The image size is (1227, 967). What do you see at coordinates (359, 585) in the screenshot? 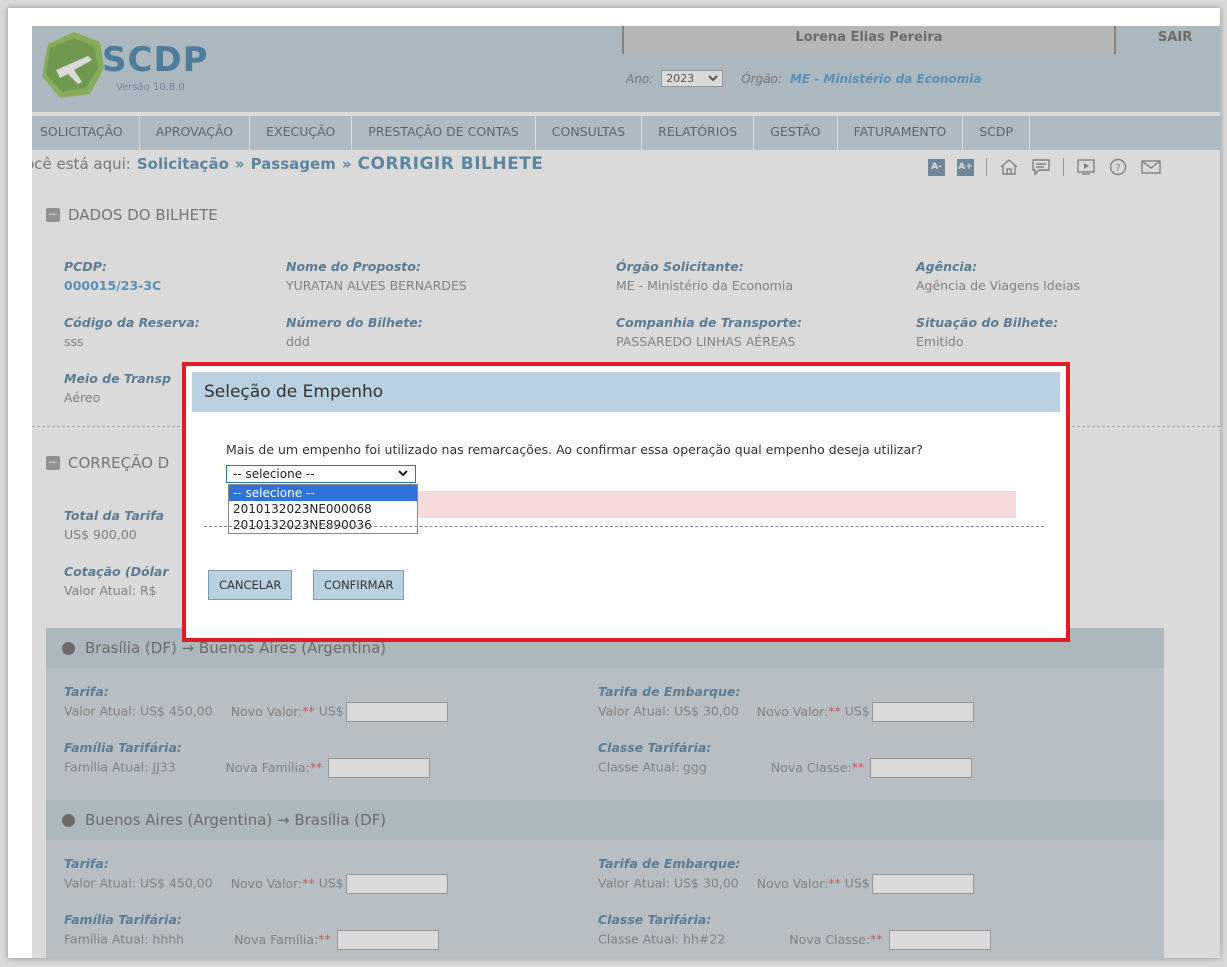
I see `confirm-button: CONFIRMAR` at bounding box center [359, 585].